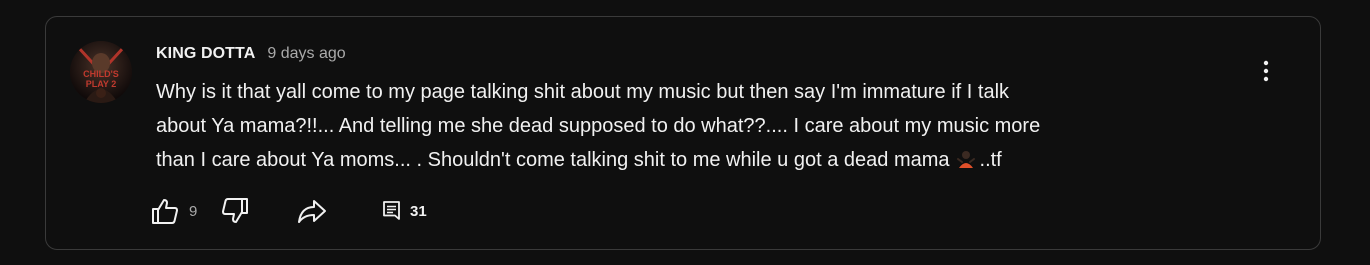 The width and height of the screenshot is (1370, 265). Describe the element at coordinates (404, 211) in the screenshot. I see `replies-button: 31` at that location.